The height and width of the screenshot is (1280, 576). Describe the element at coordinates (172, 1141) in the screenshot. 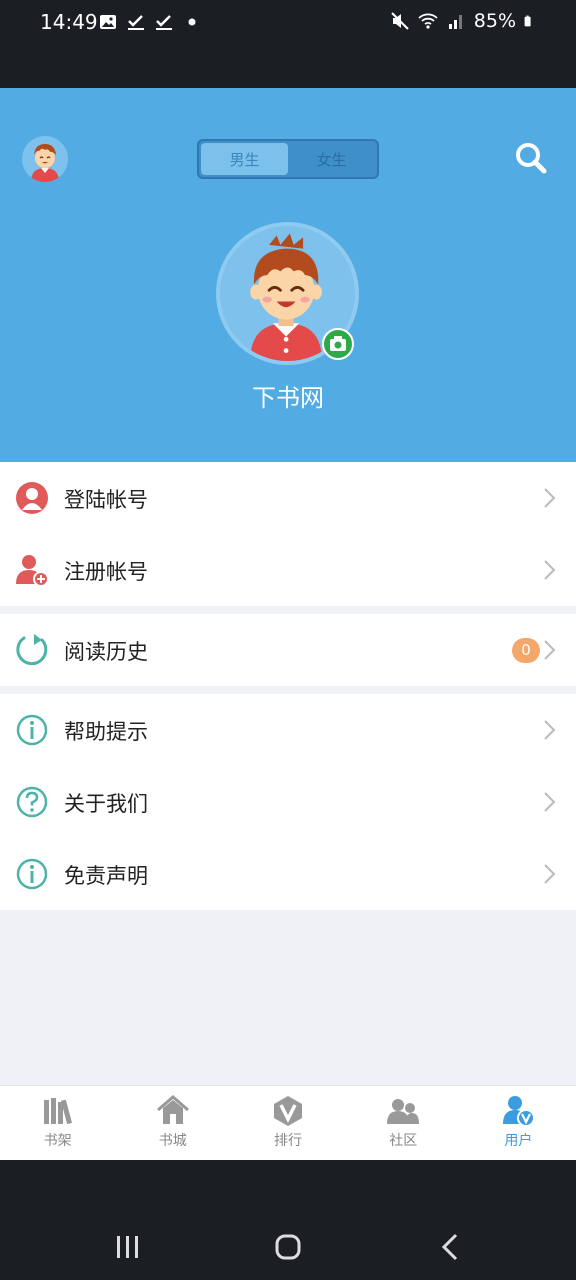

I see `tab-label: 书城` at that location.